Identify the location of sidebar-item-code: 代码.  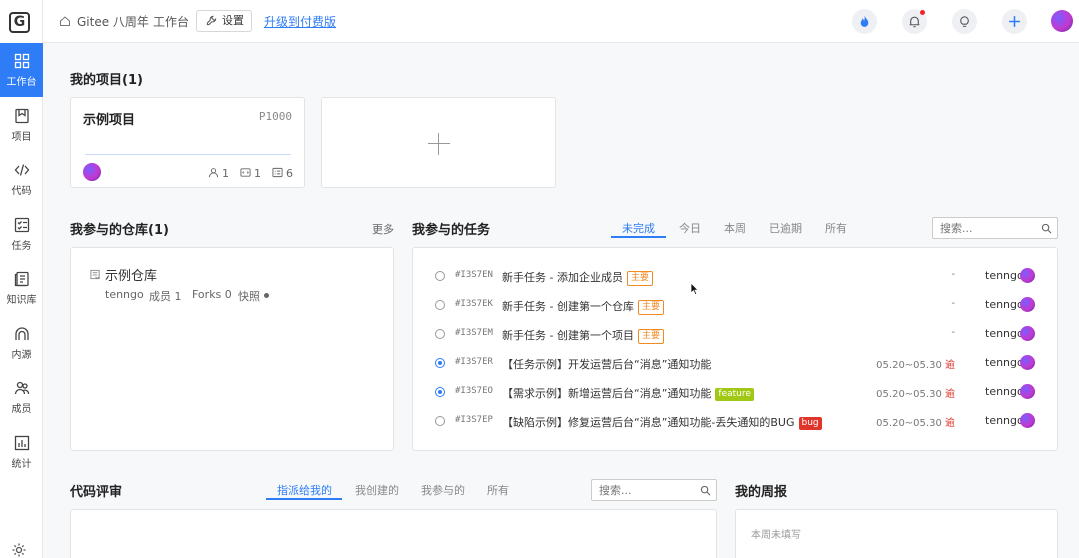
(21, 179).